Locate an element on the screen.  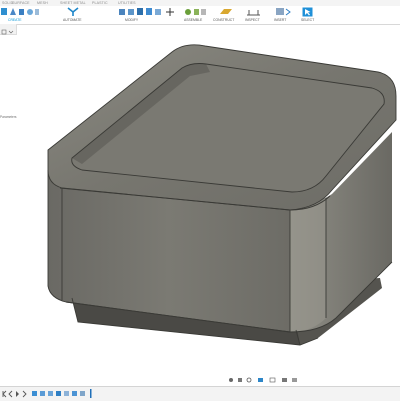
pan-icon is located at coordinates (240, 380).